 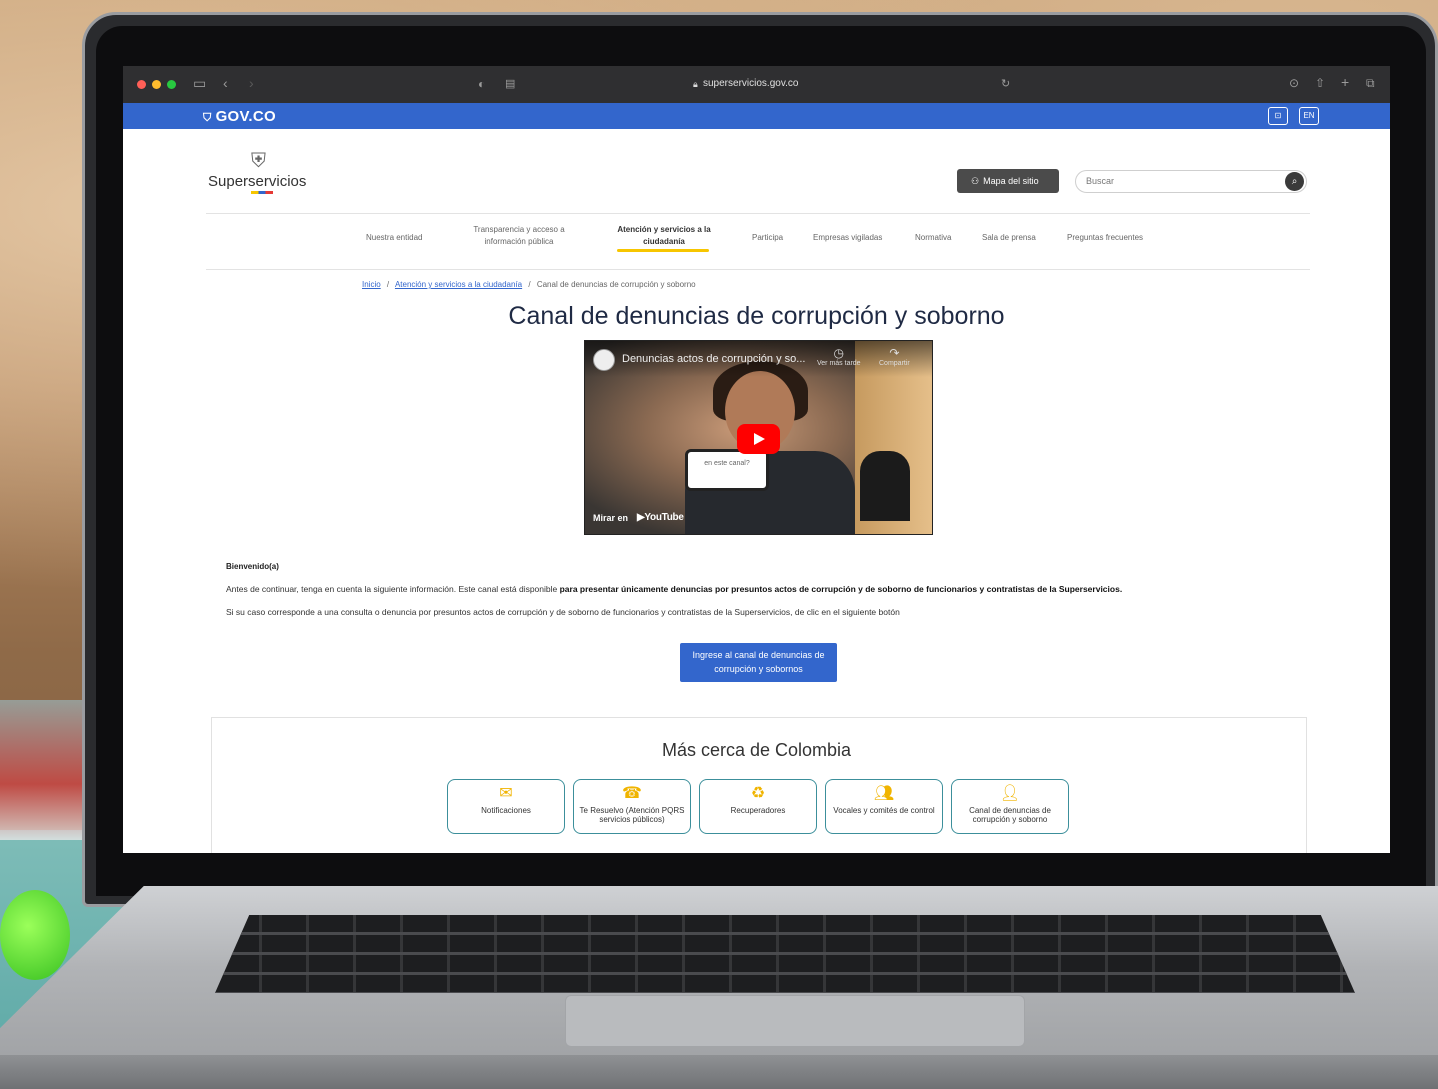 I want to click on section-title: Más cerca de Colombia, so click(x=756, y=750).